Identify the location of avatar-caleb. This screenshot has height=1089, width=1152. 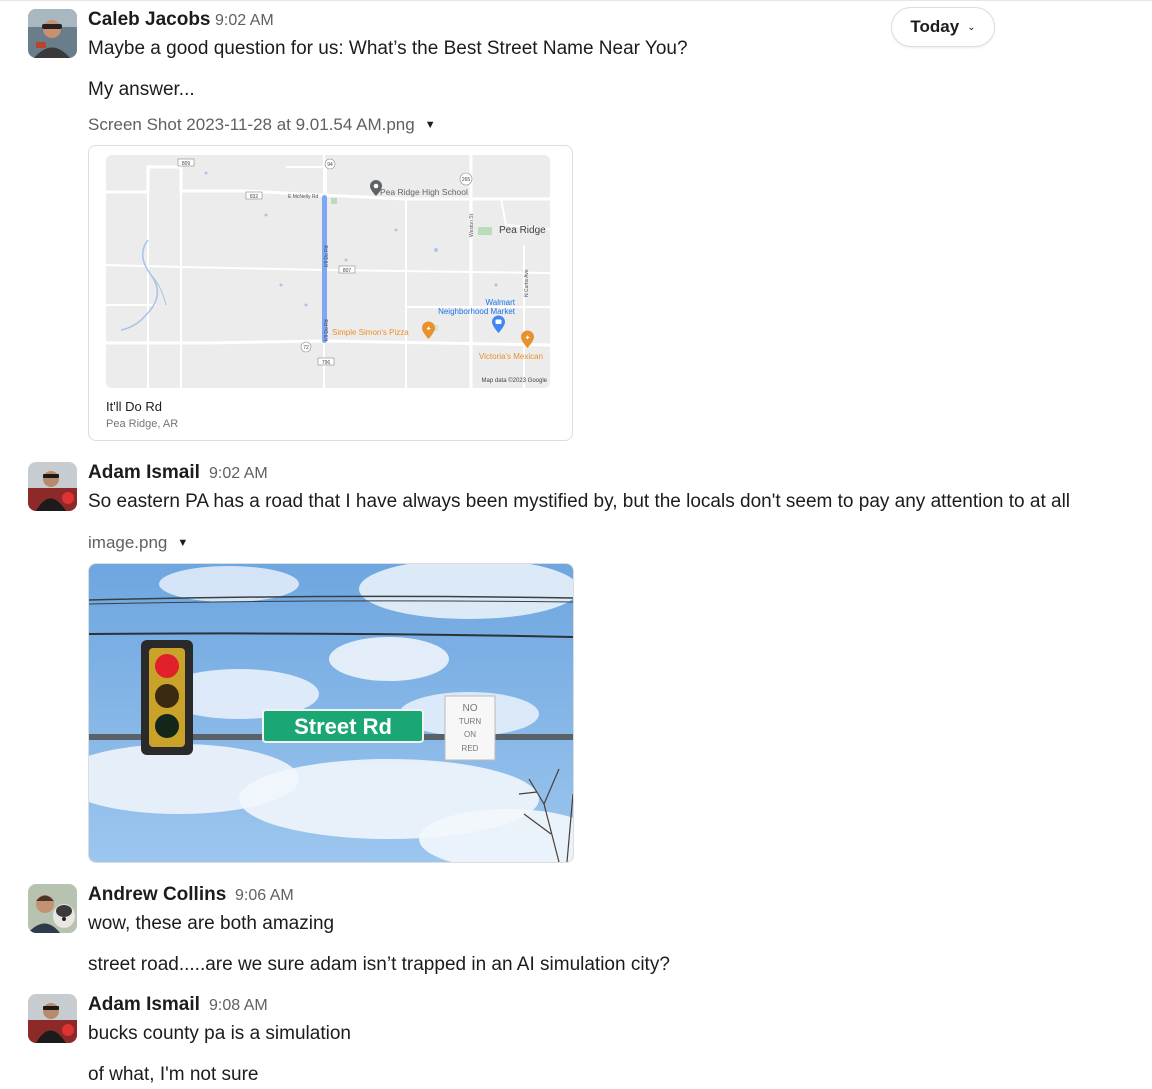
(52, 33).